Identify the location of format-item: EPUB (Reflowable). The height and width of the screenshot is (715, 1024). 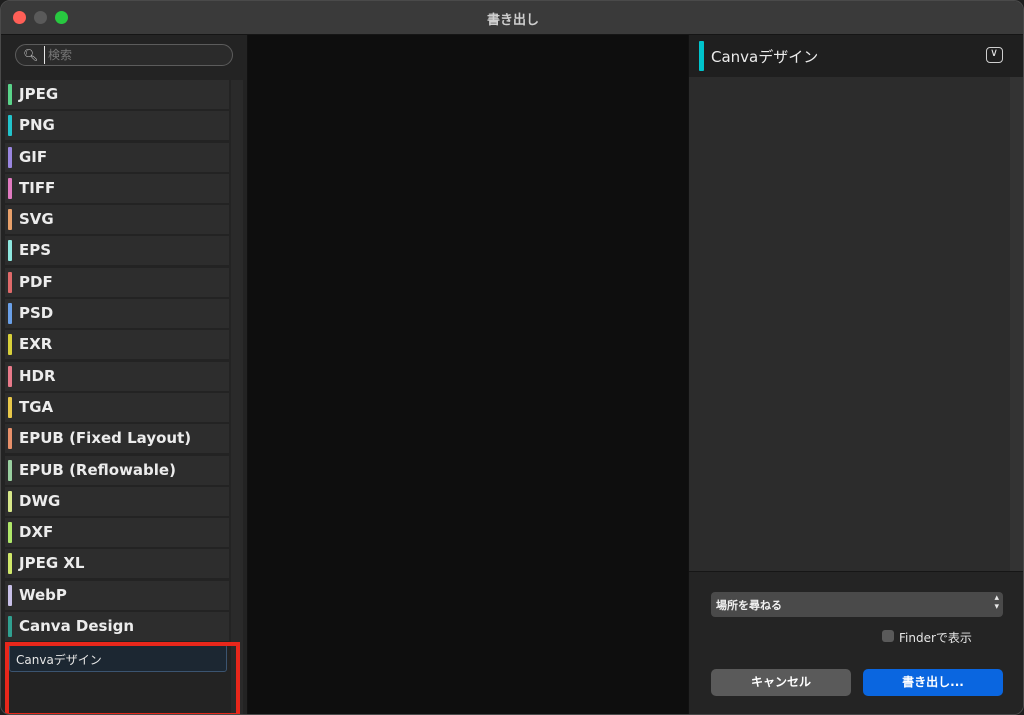
(117, 470).